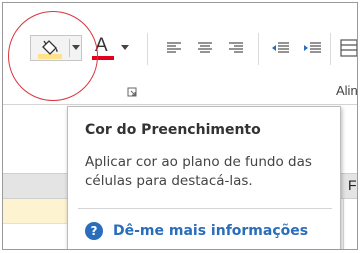 This screenshot has height=253, width=361. What do you see at coordinates (173, 130) in the screenshot?
I see `tooltip-title: Cor do Preenchimento` at bounding box center [173, 130].